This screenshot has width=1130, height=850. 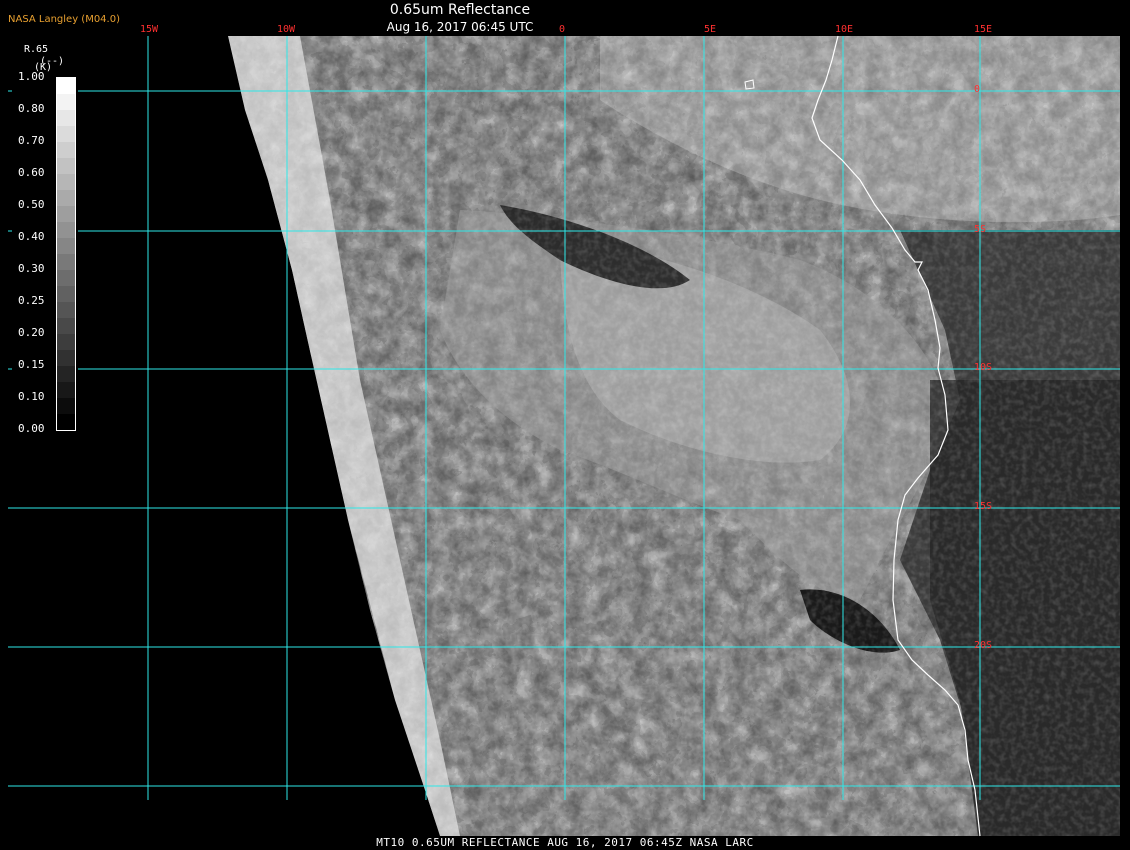 I want to click on lat-label-10s: 10S, so click(x=983, y=367).